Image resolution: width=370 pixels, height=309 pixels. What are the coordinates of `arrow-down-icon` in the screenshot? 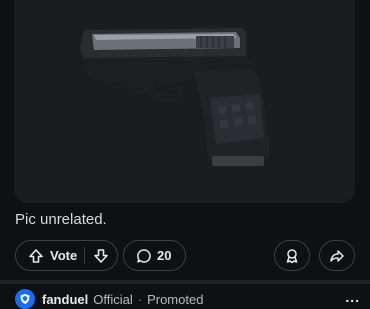 It's located at (101, 256).